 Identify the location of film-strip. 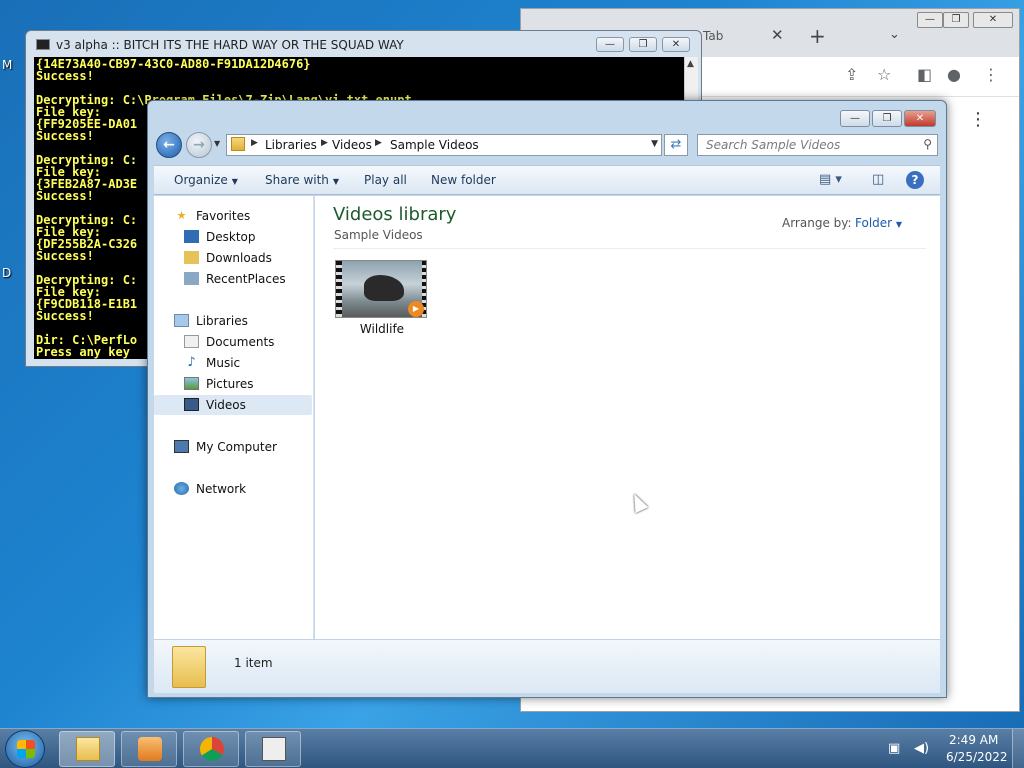
(339, 289).